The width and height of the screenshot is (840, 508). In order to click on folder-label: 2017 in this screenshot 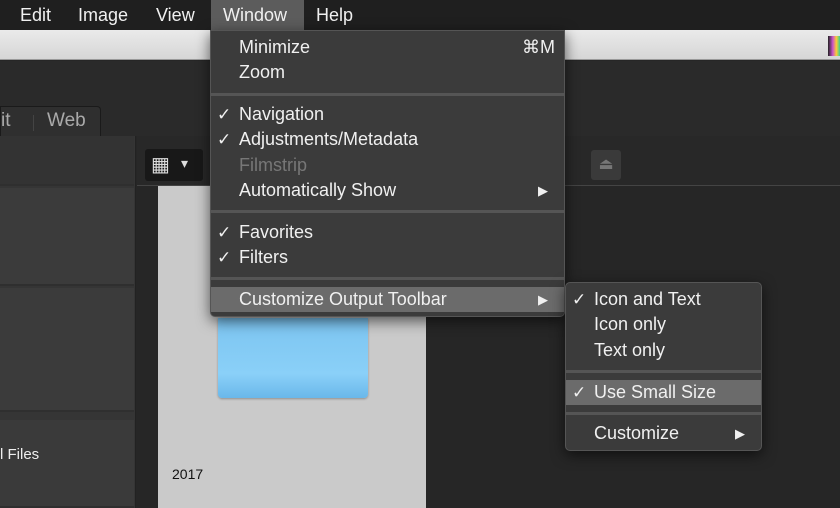, I will do `click(188, 474)`.